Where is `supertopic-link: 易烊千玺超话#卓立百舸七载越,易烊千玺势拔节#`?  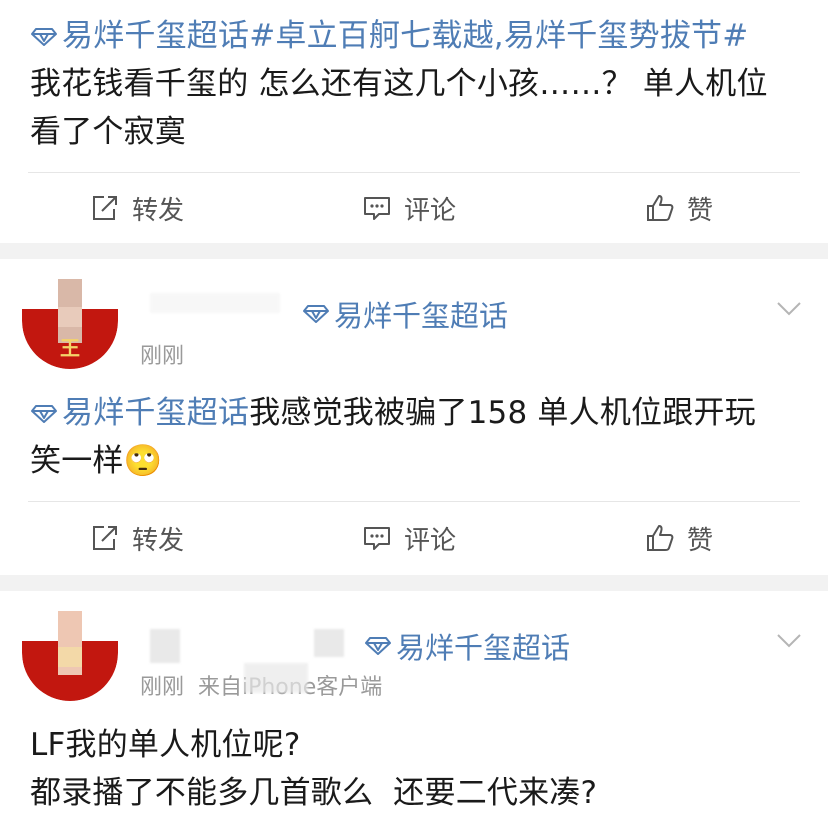
supertopic-link: 易烊千玺超话#卓立百舸七载越,易烊千玺势拔节# is located at coordinates (389, 36).